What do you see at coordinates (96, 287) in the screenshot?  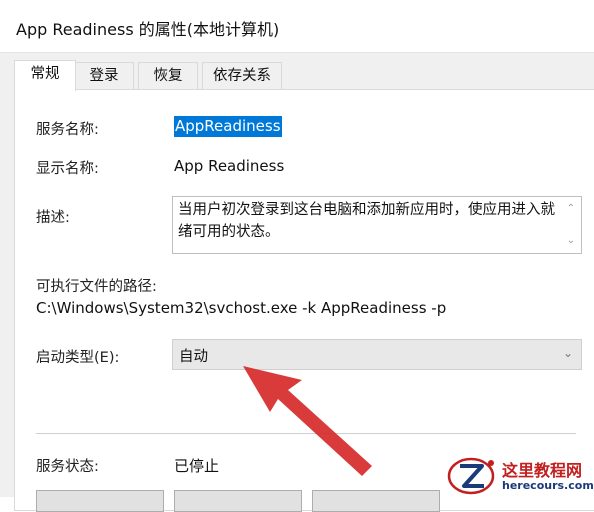 I see `exe-path-label: 可执行文件的路径:` at bounding box center [96, 287].